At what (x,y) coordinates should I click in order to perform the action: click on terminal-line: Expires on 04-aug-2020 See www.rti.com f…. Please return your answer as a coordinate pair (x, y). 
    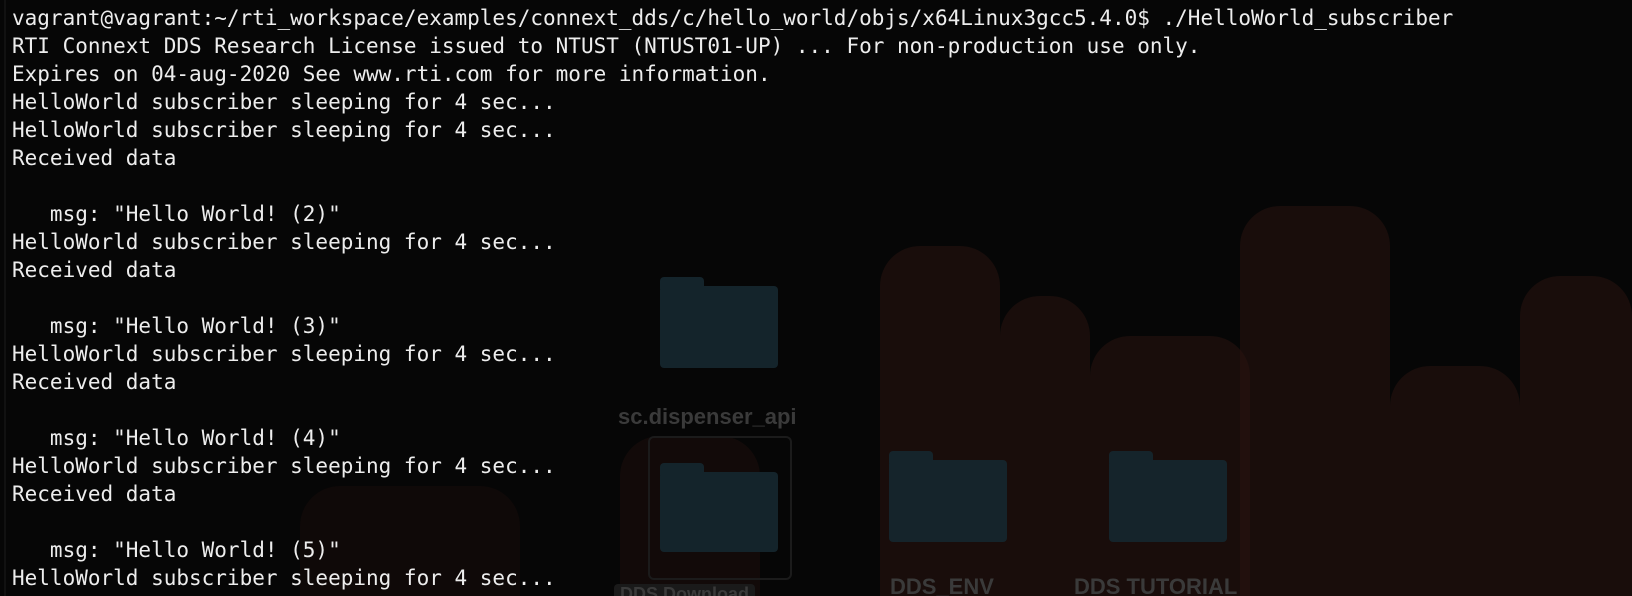
    Looking at the image, I should click on (391, 74).